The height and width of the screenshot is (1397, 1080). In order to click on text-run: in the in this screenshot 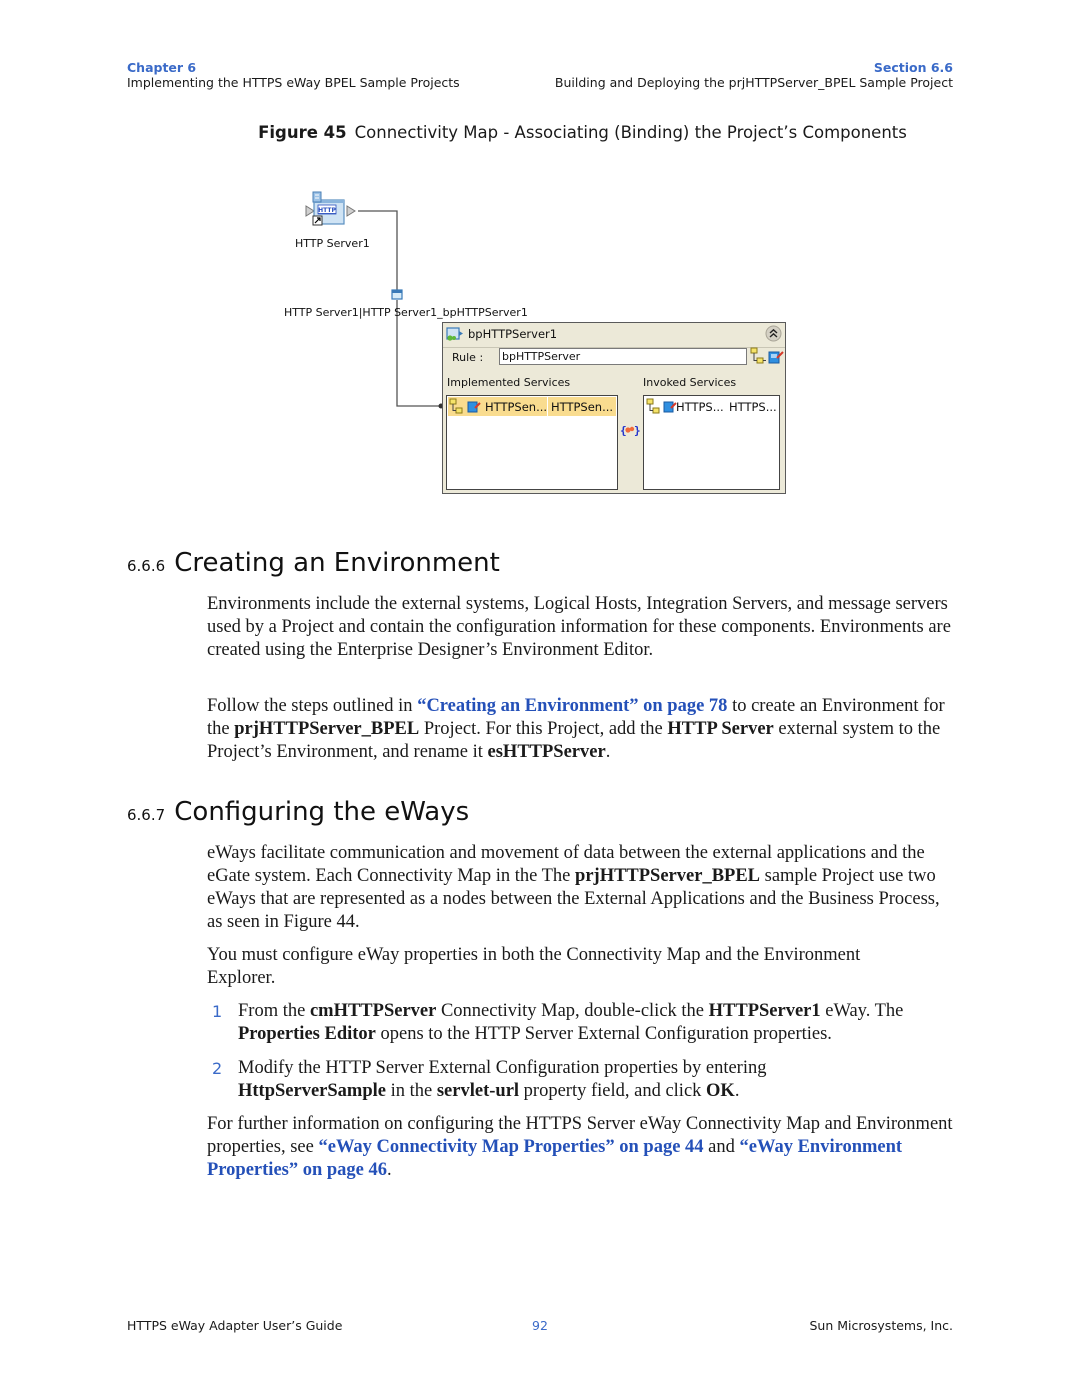, I will do `click(411, 1091)`.